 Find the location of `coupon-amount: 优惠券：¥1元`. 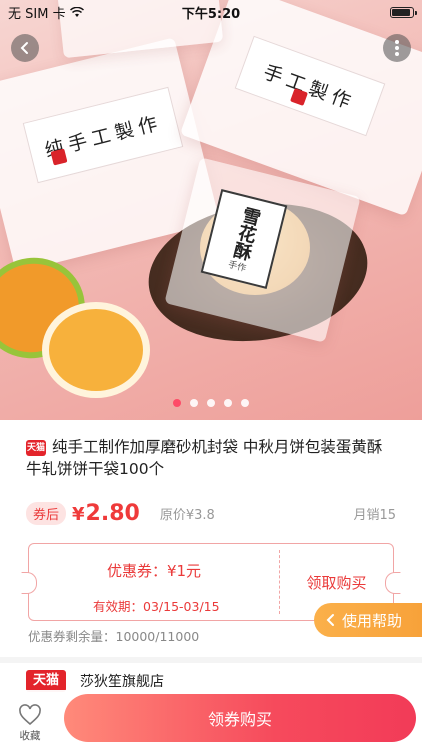

coupon-amount: 优惠券：¥1元 is located at coordinates (154, 571).